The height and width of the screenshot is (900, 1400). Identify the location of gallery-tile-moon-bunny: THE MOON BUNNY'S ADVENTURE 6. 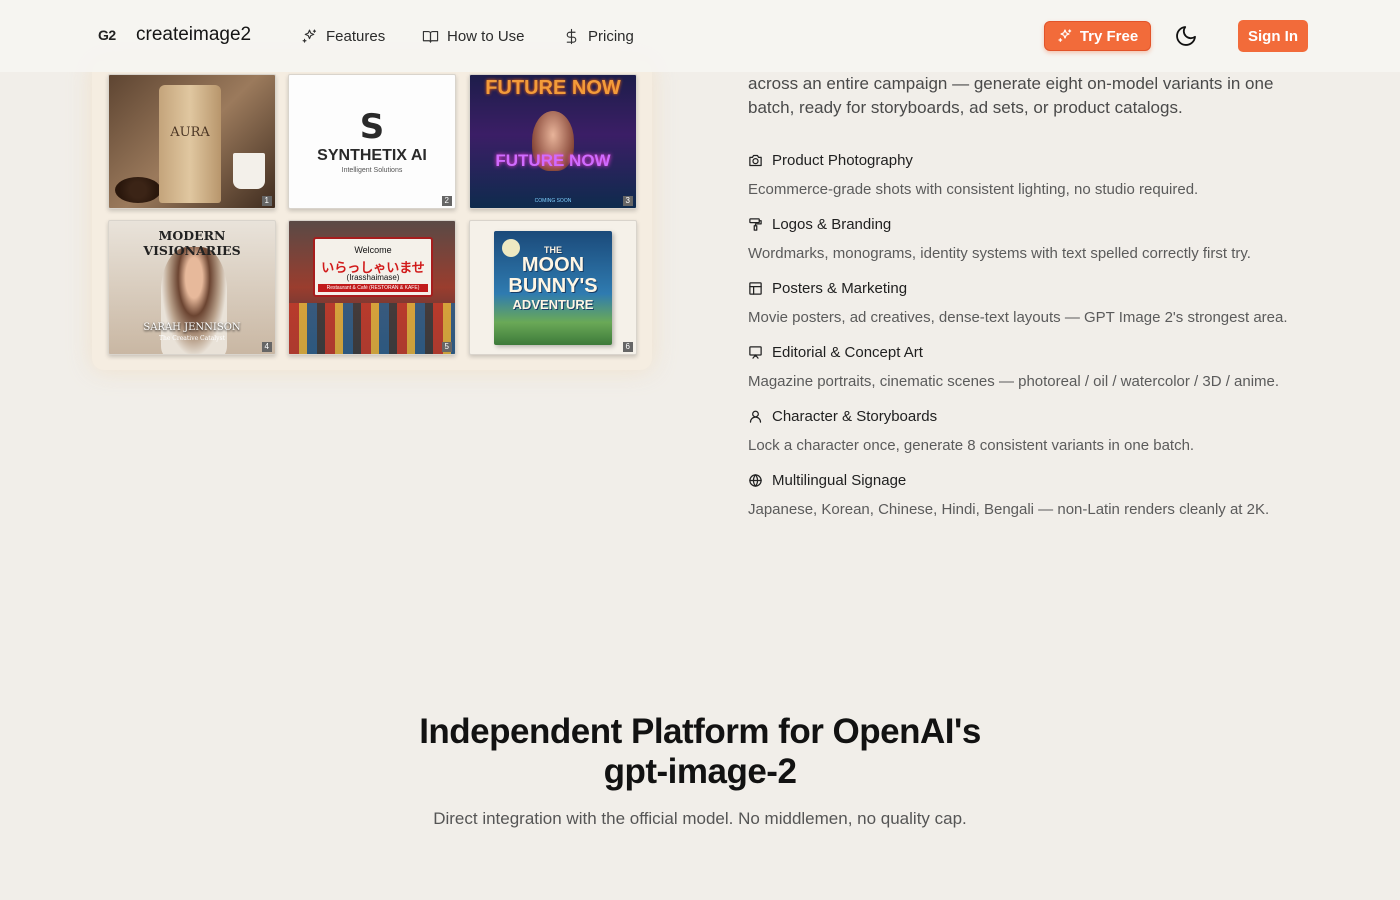
(553, 287).